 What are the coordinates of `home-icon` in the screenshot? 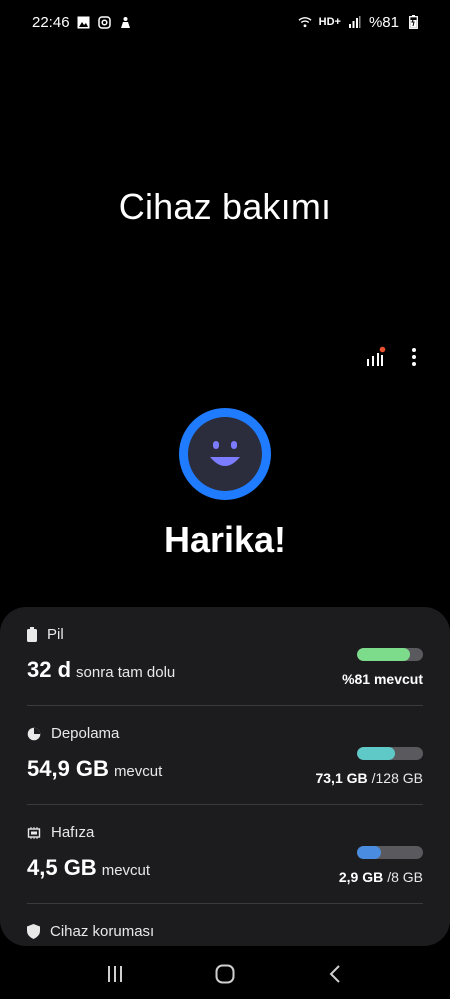 It's located at (225, 974).